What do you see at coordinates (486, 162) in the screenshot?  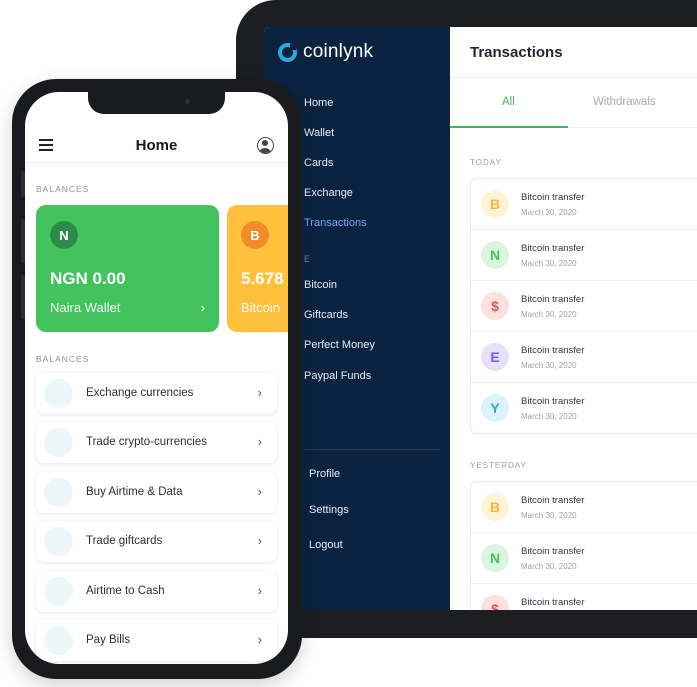 I see `group-label-today: TODAY` at bounding box center [486, 162].